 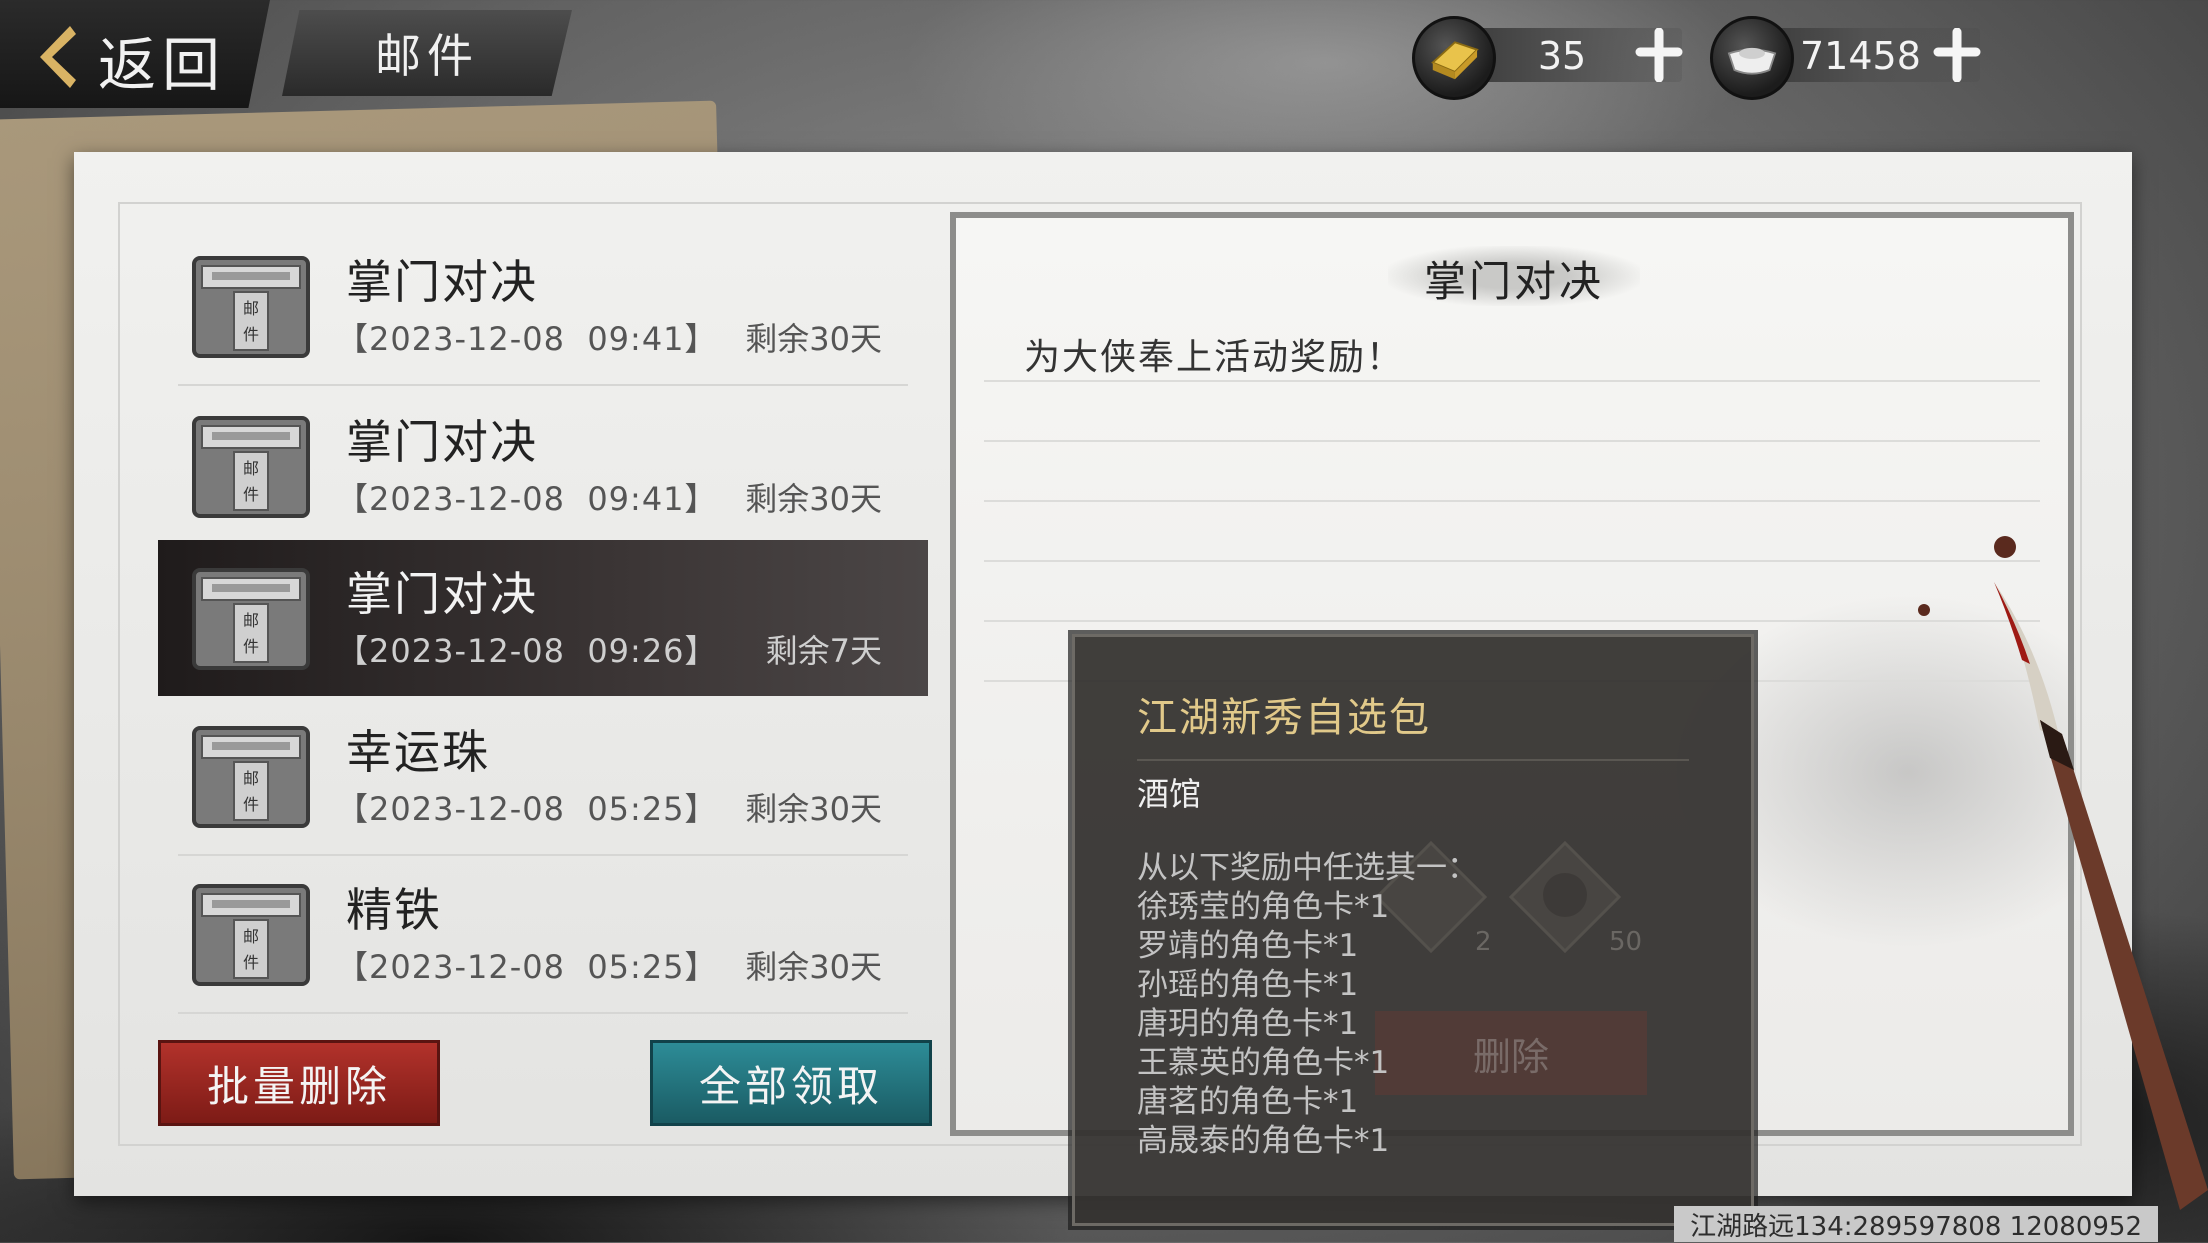 I want to click on add-gold-button, so click(x=1659, y=55).